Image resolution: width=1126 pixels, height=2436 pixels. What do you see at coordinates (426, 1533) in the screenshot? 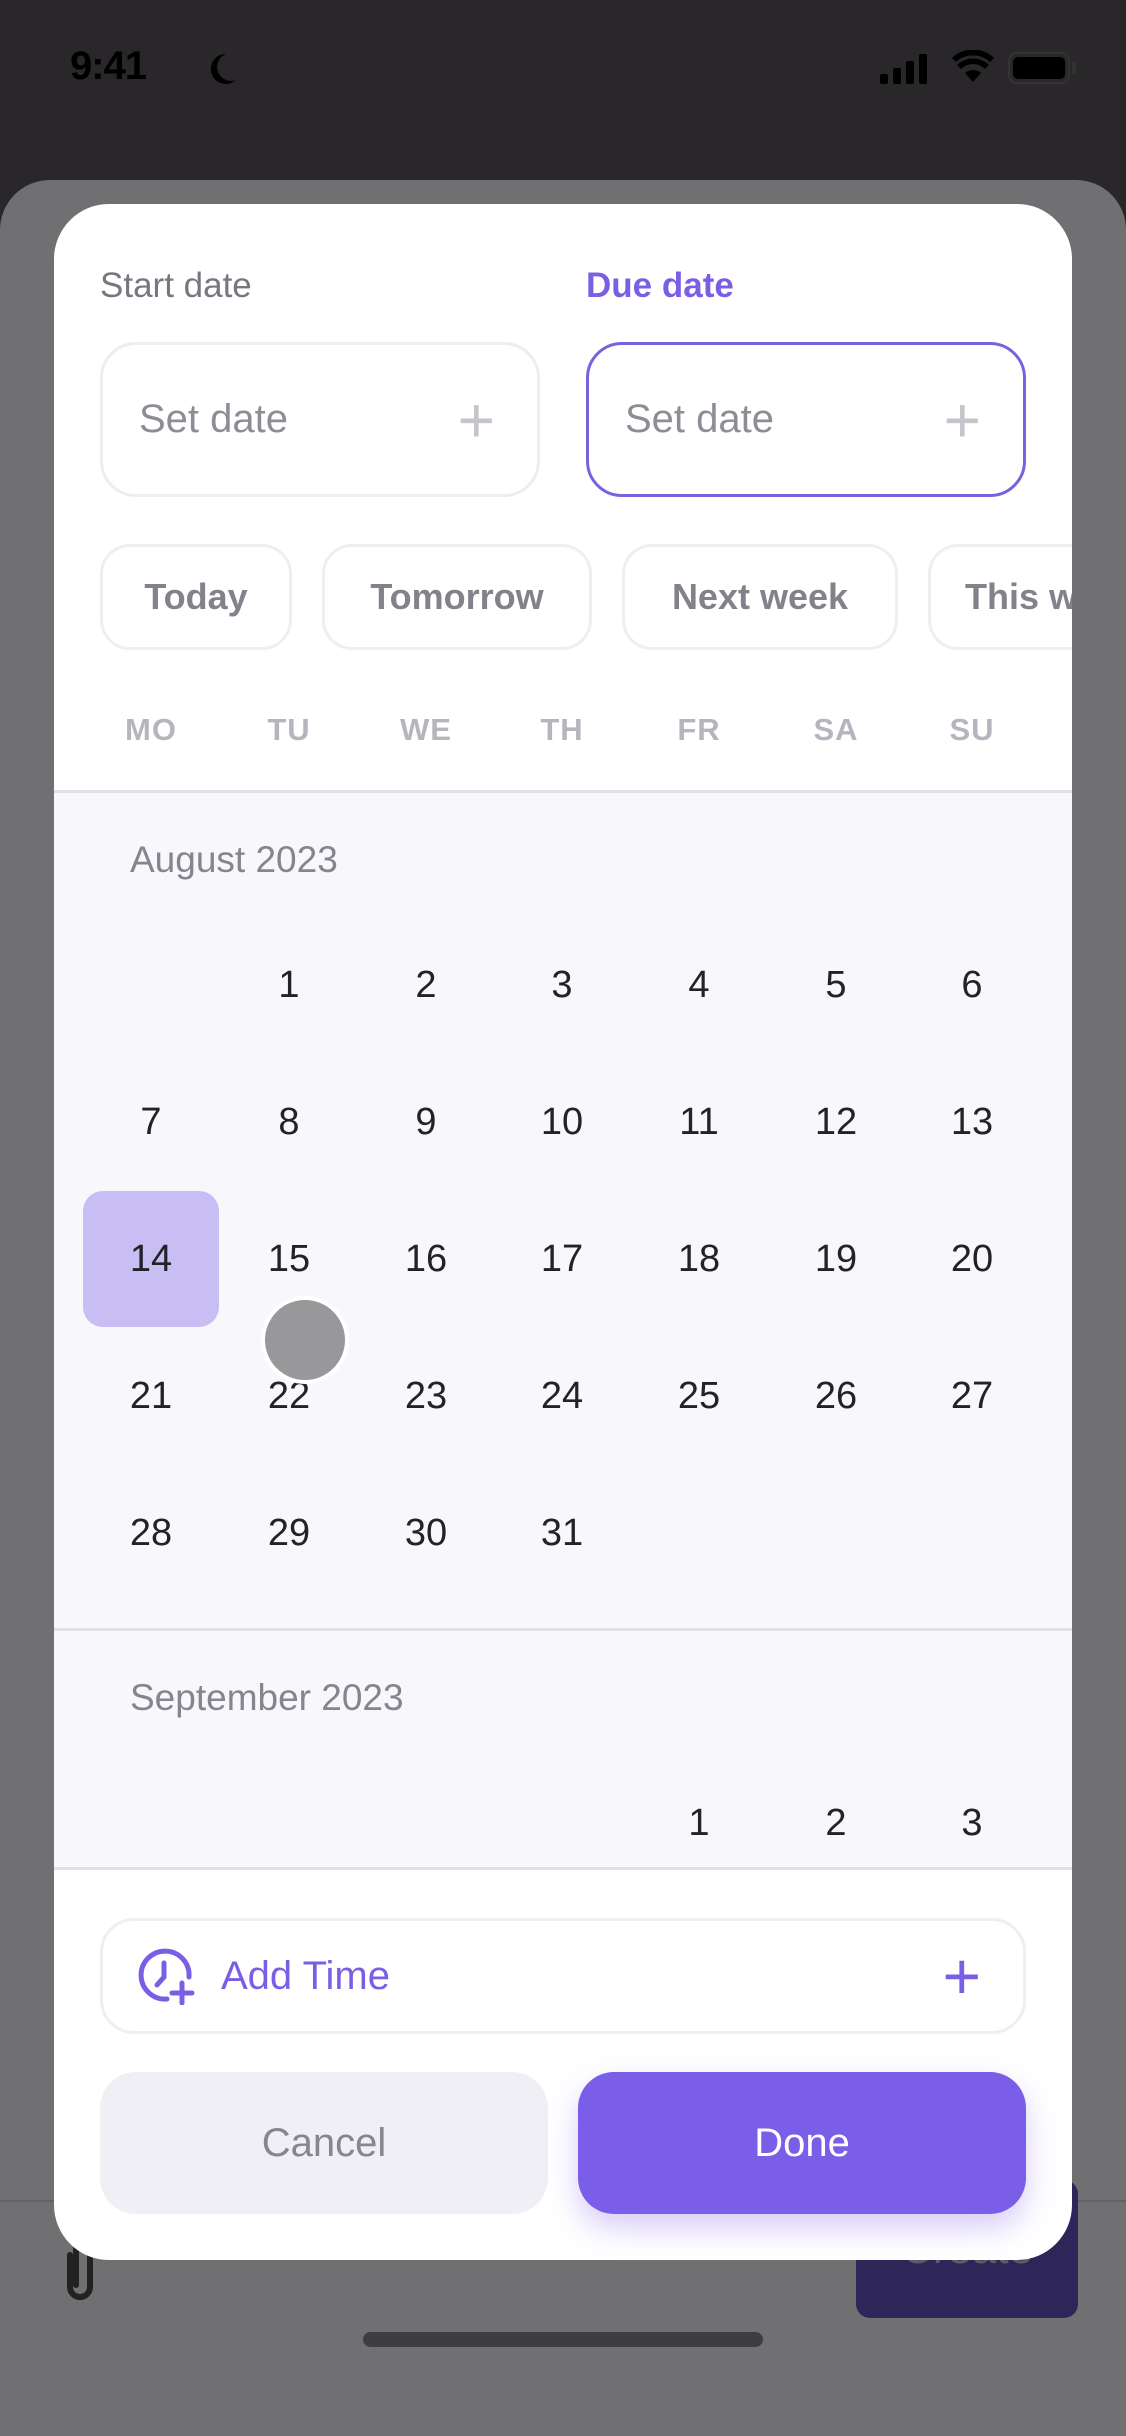
I see `day-cell: 30` at bounding box center [426, 1533].